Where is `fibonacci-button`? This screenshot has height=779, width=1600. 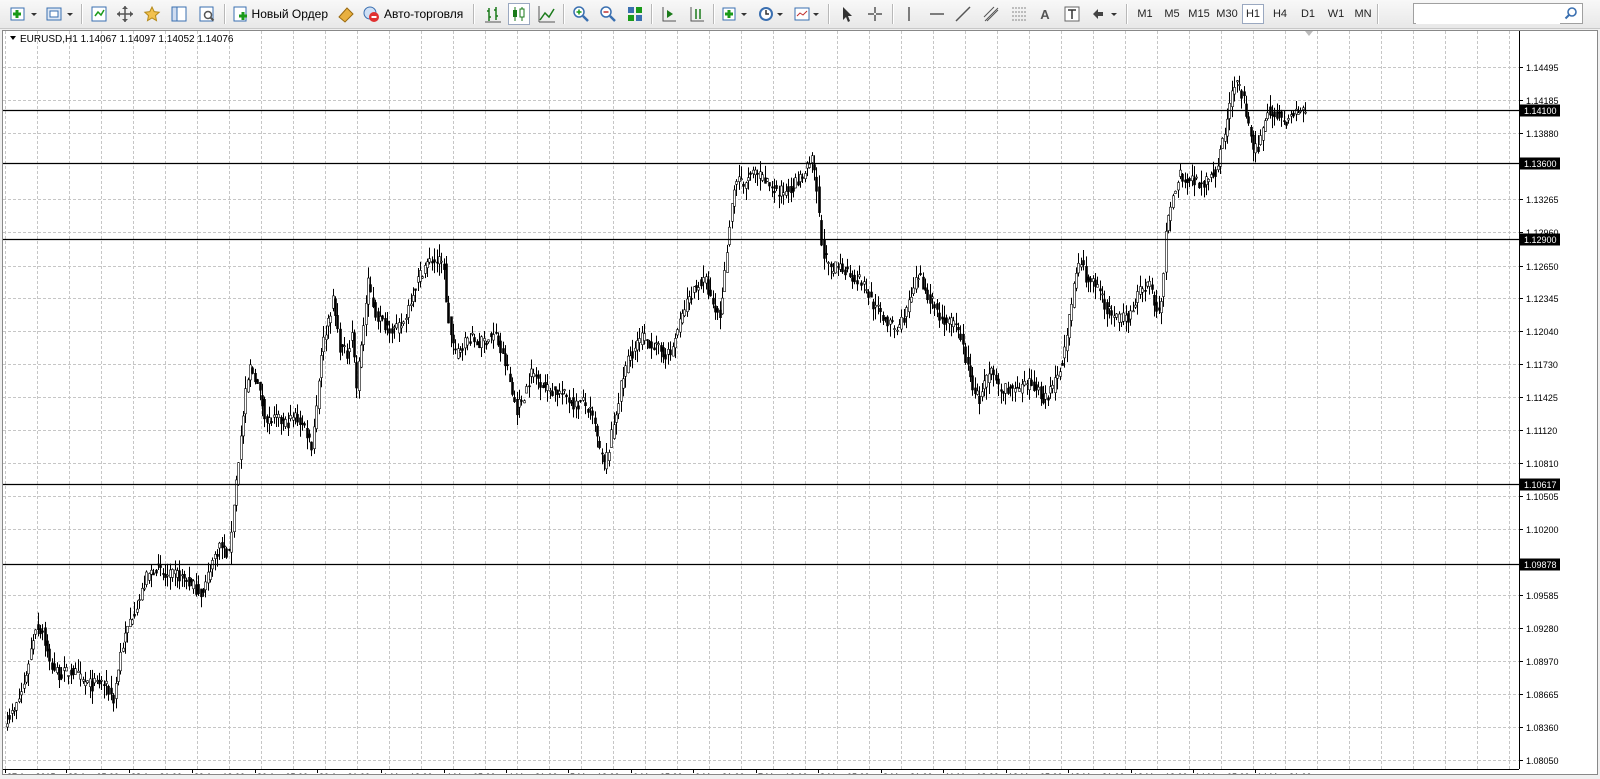 fibonacci-button is located at coordinates (1019, 14).